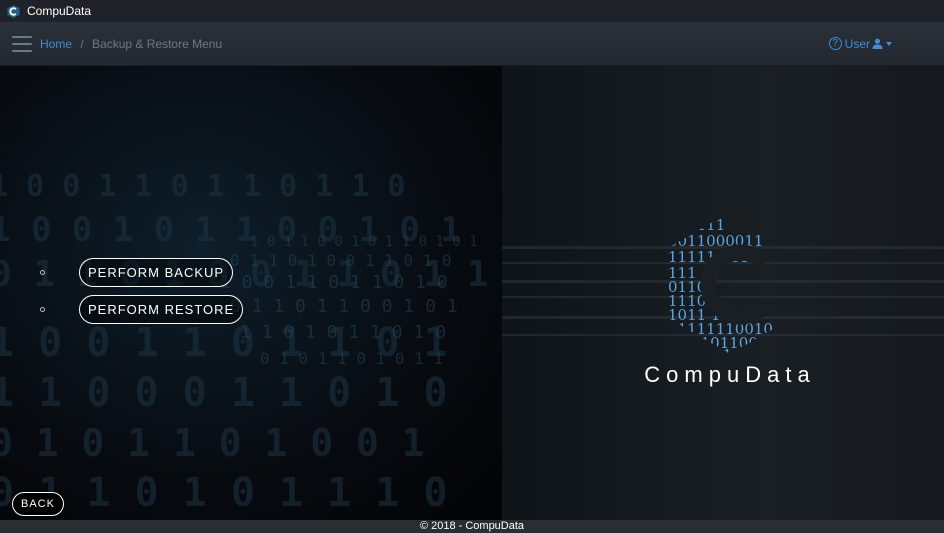  I want to click on breadcrumb-home-link: Home, so click(56, 44).